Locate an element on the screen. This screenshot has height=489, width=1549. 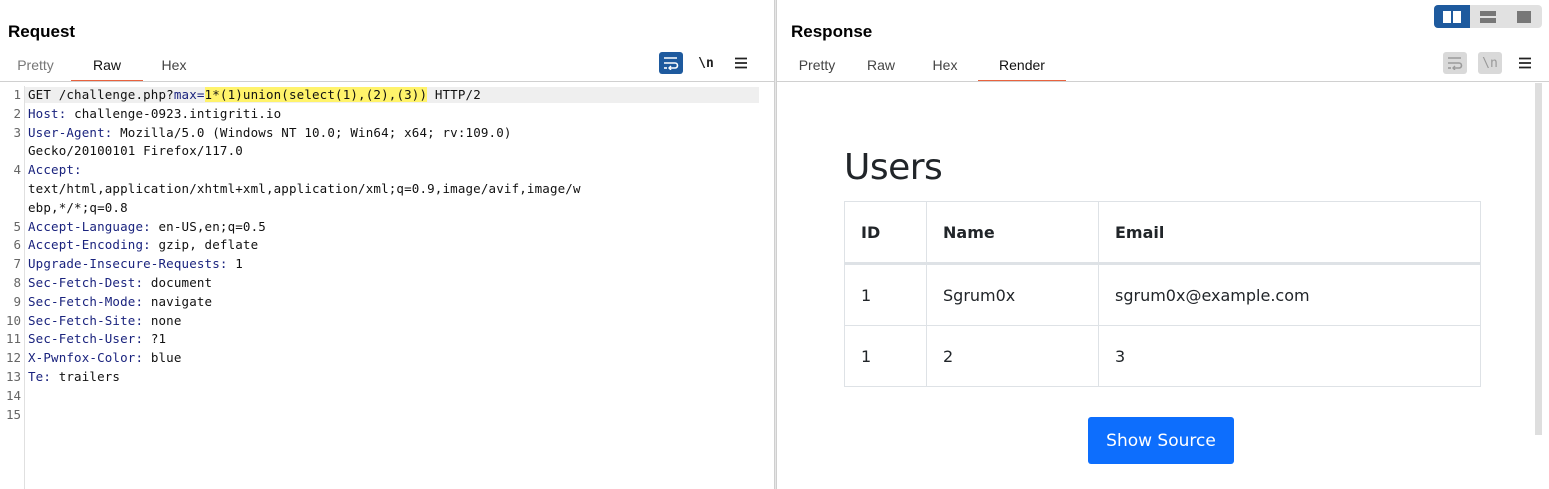
request-tabs: Pretty Raw Hex is located at coordinates (102, 68).